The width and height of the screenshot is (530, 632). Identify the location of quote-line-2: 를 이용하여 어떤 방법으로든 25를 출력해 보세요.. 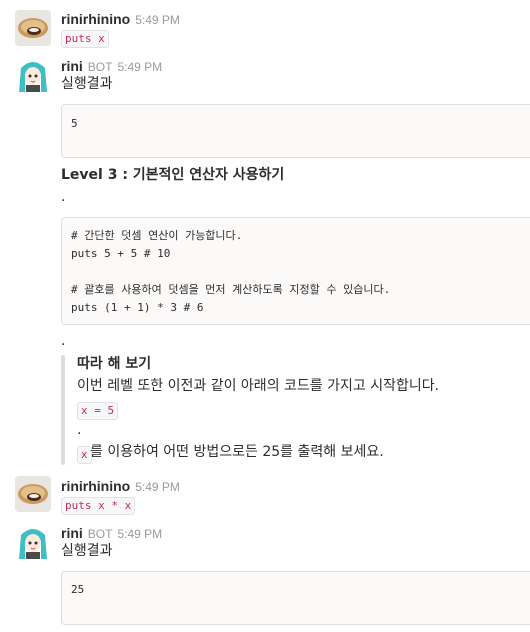
(237, 452).